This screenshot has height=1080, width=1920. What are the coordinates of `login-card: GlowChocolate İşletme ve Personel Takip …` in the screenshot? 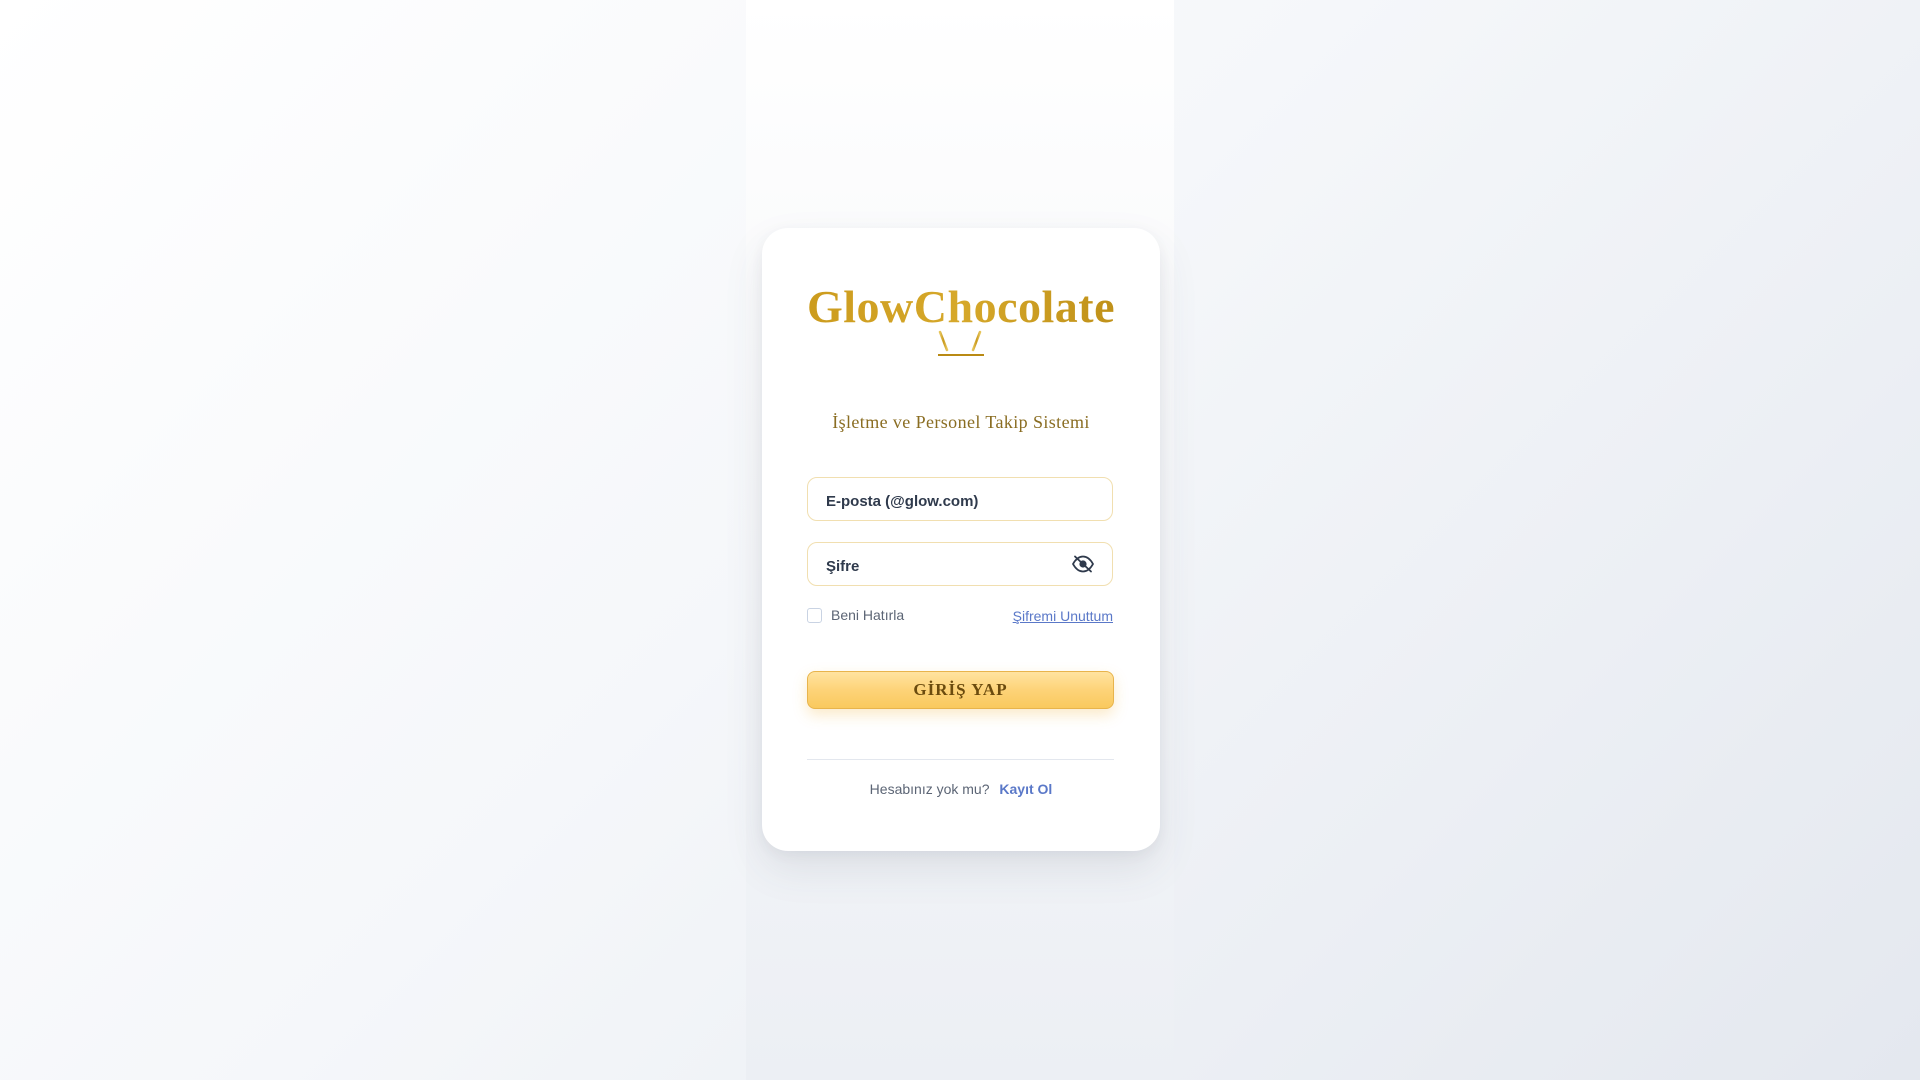 It's located at (961, 539).